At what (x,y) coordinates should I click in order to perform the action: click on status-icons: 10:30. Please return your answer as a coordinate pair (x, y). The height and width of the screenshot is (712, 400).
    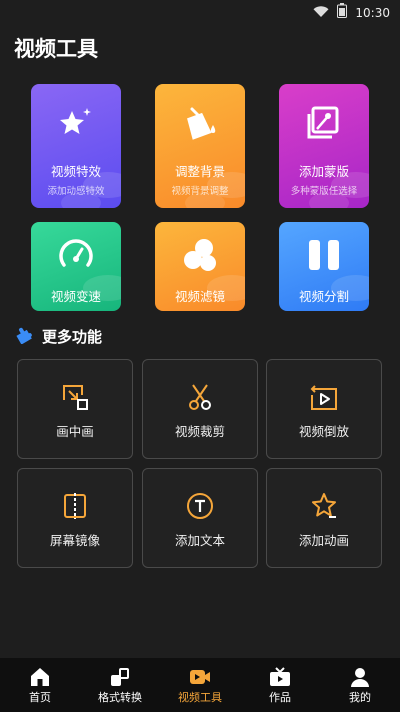
    Looking at the image, I should click on (351, 12).